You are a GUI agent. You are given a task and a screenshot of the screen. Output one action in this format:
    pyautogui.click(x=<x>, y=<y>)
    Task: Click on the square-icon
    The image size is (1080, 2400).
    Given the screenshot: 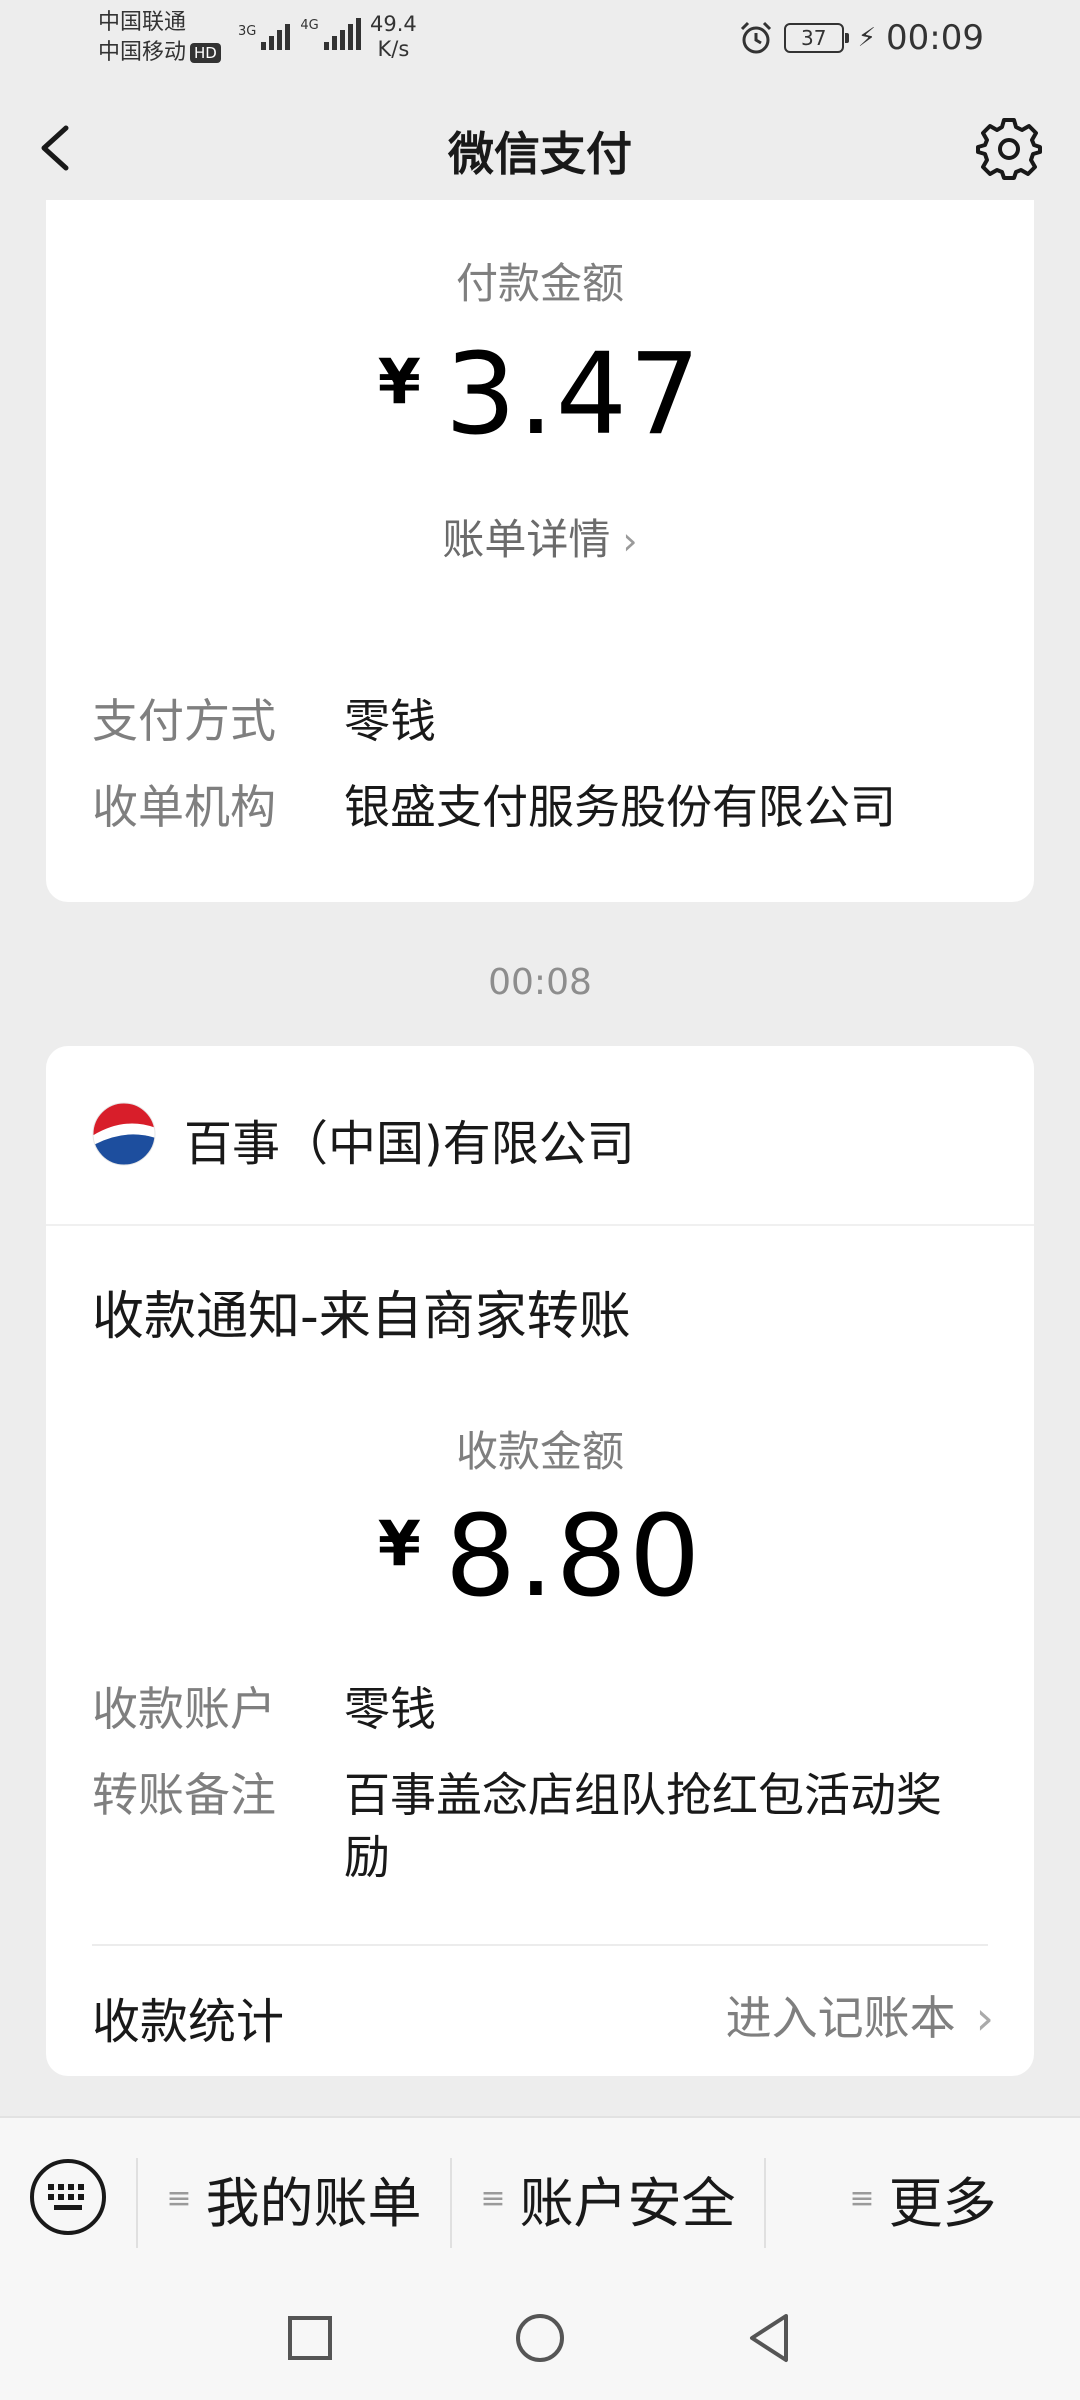 What is the action you would take?
    pyautogui.click(x=310, y=2338)
    